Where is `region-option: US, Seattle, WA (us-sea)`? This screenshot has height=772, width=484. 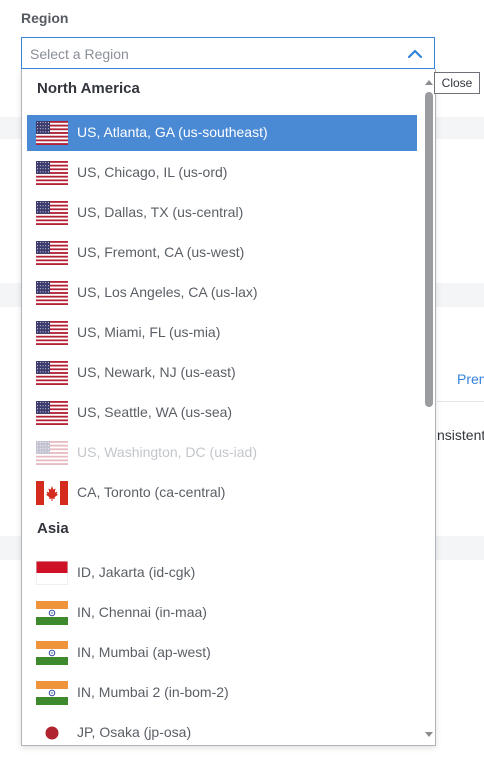 region-option: US, Seattle, WA (us-sea) is located at coordinates (222, 413).